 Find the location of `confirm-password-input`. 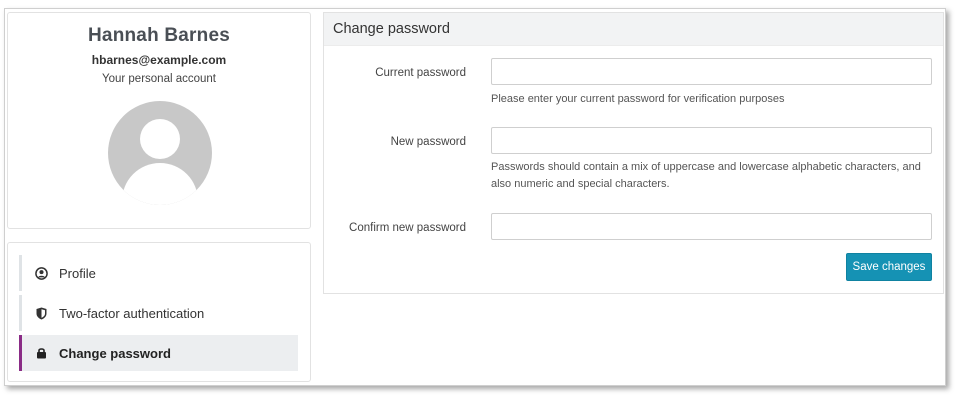

confirm-password-input is located at coordinates (711, 226).